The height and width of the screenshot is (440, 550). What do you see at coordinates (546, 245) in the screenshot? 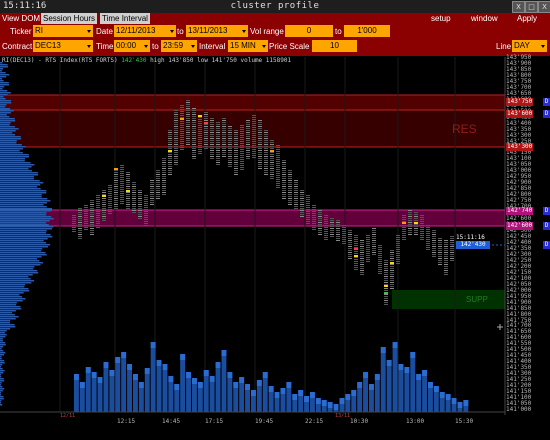
I see `day-marker: D` at bounding box center [546, 245].